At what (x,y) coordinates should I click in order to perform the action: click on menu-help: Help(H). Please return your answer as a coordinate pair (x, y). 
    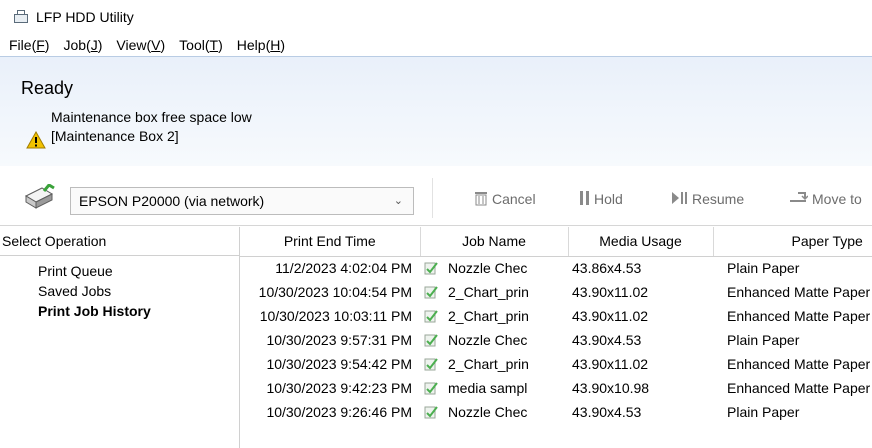
    Looking at the image, I should click on (261, 45).